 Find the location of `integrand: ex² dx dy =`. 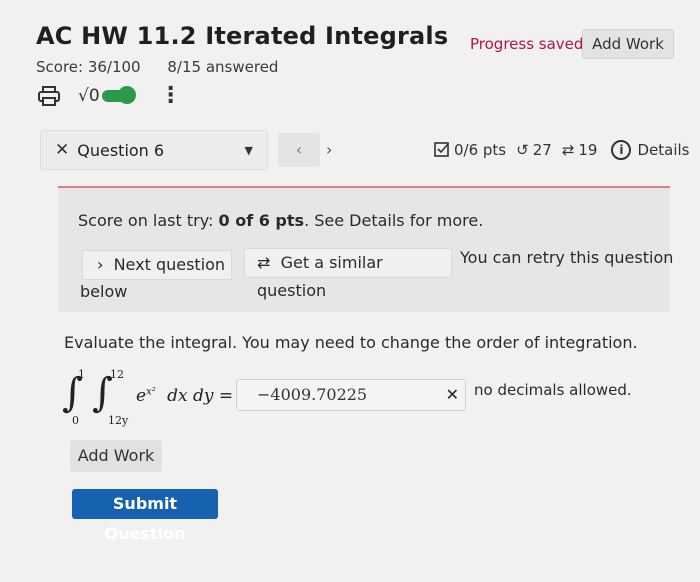

integrand: ex² dx dy = is located at coordinates (184, 396).